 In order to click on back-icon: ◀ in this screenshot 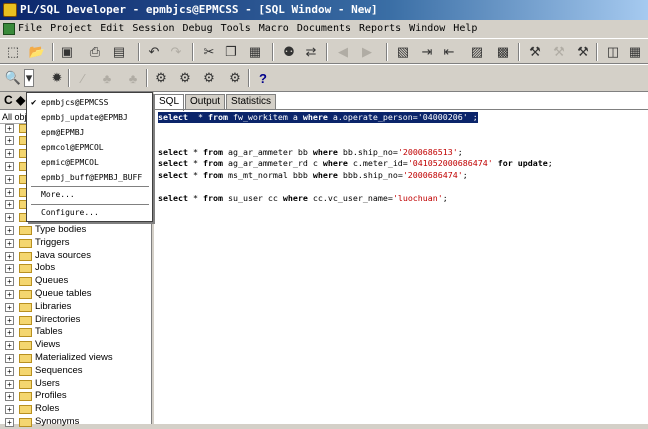, I will do `click(343, 52)`.